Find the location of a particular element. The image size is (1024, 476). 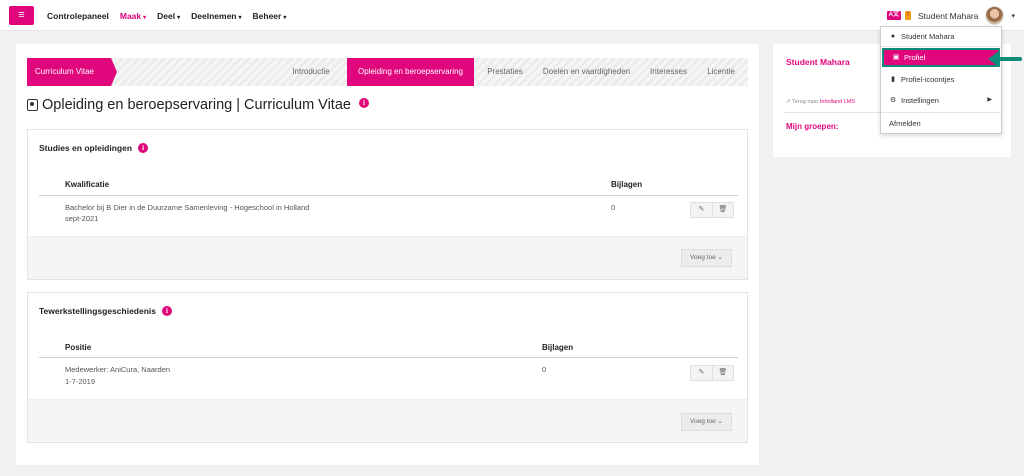

section-title: Studies en opleidingen is located at coordinates (86, 148).